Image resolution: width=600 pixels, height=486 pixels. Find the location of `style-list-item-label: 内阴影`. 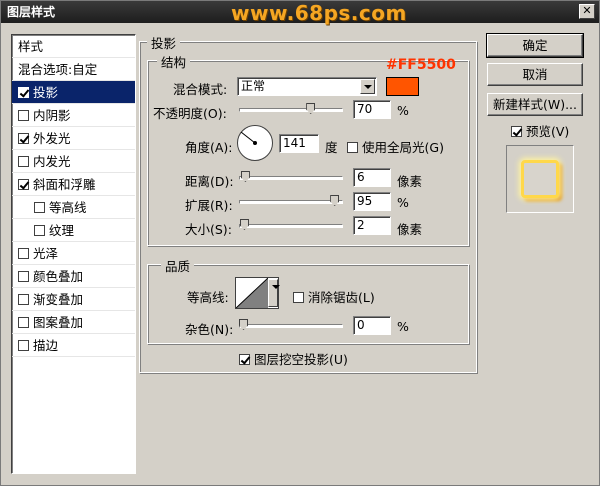

style-list-item-label: 内阴影 is located at coordinates (52, 115).